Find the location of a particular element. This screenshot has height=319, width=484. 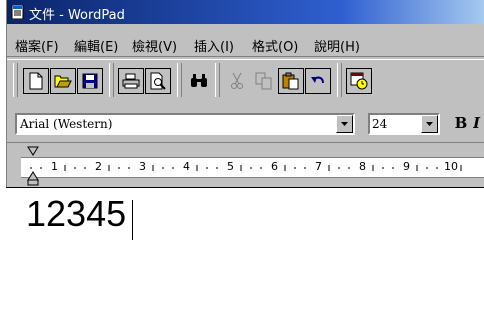

print-preview-icon is located at coordinates (158, 81).